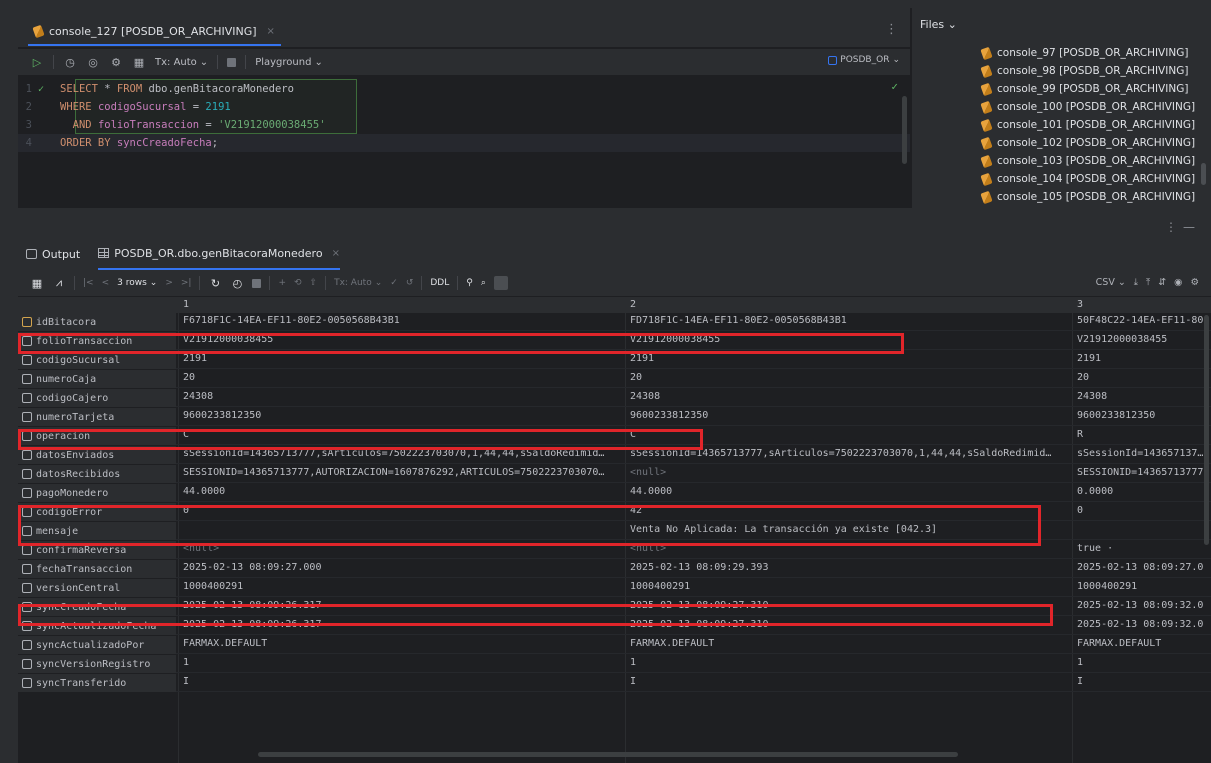 The width and height of the screenshot is (1211, 763). I want to click on table-cell: 0.0000, so click(1142, 491).